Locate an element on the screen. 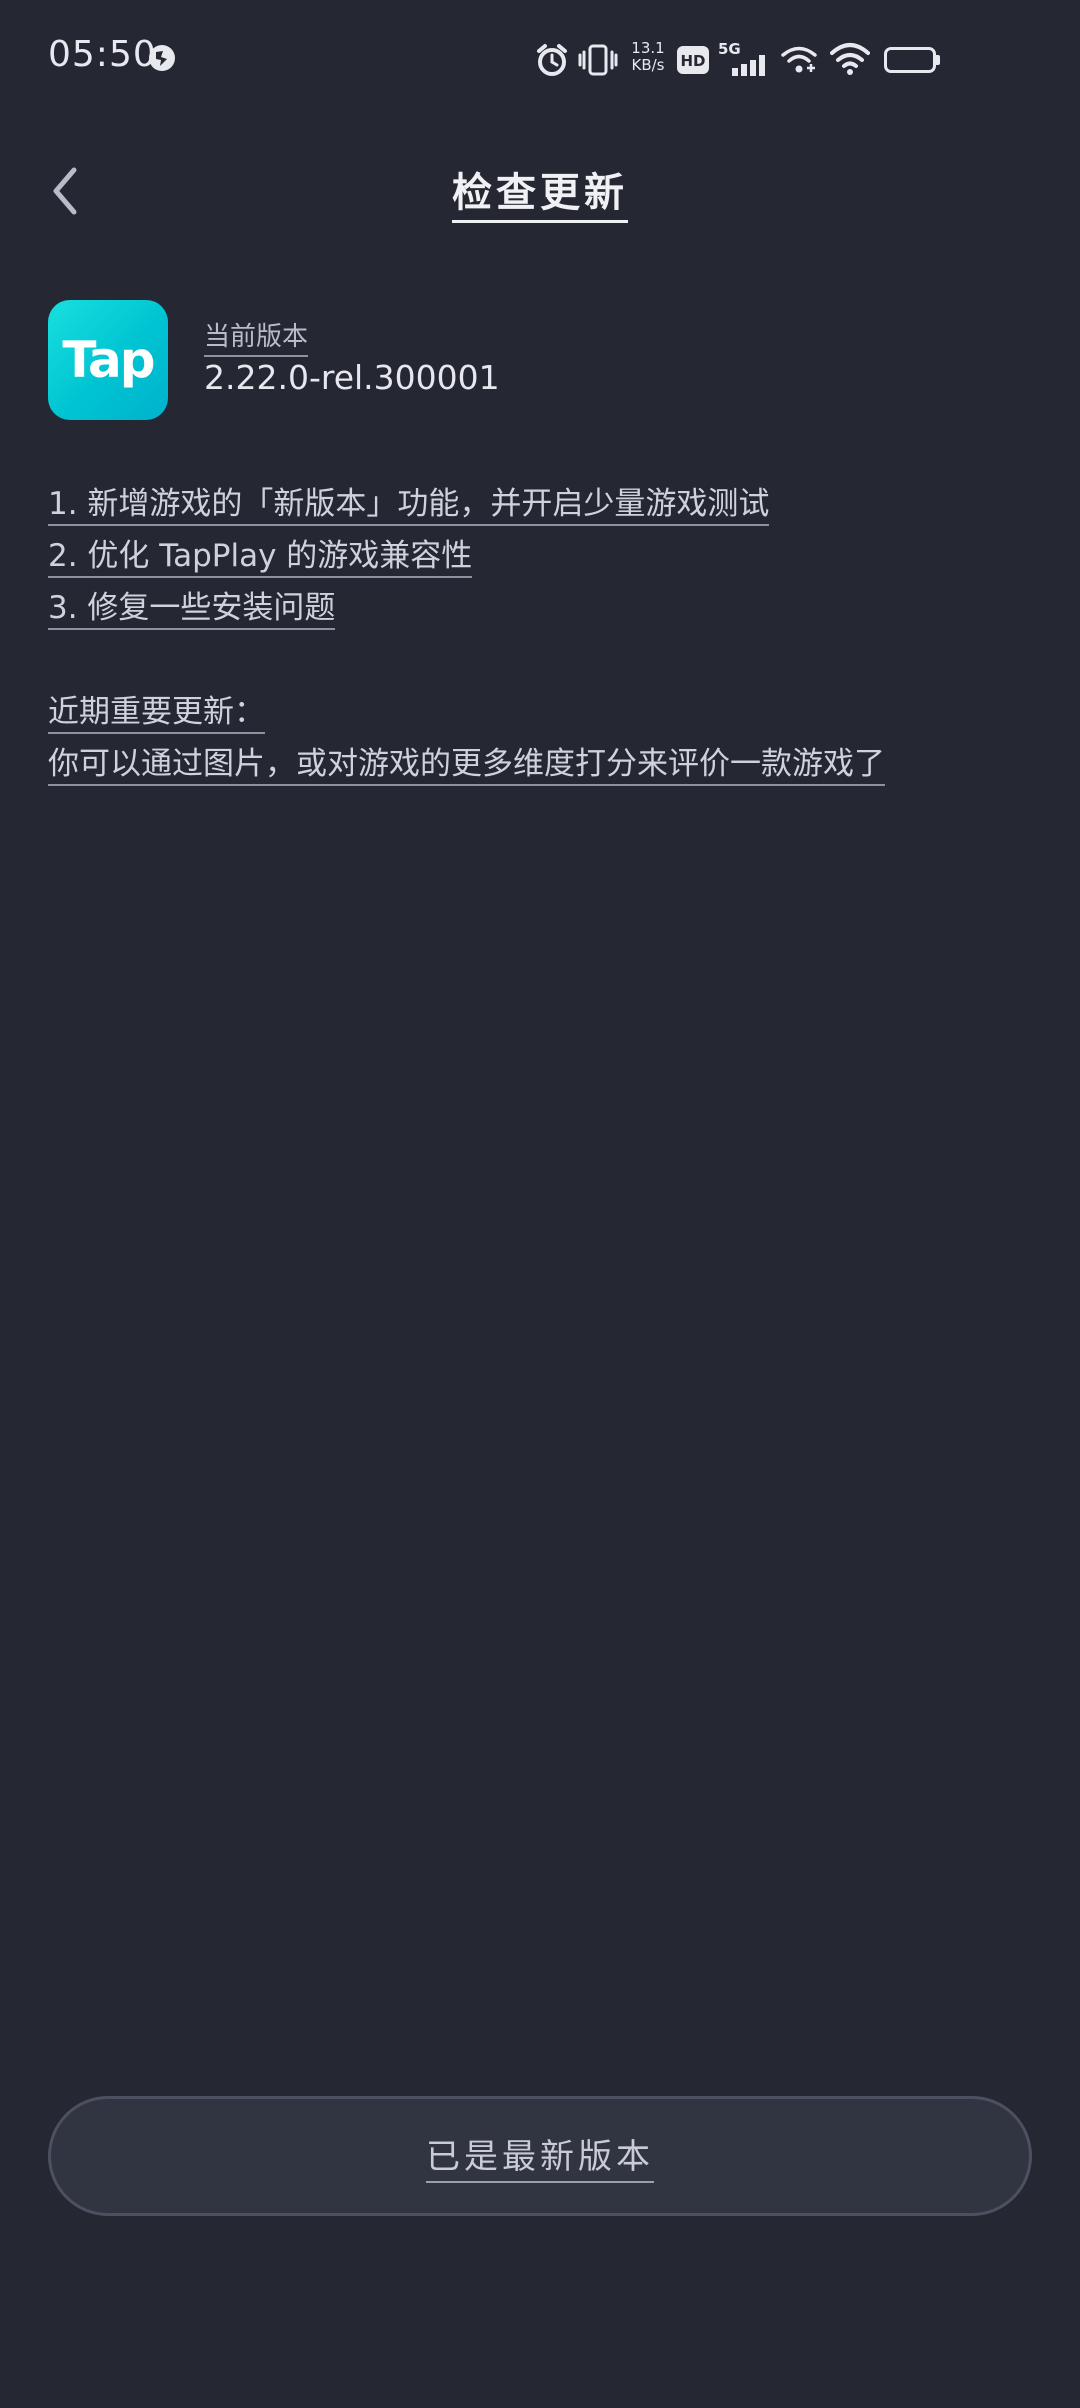 This screenshot has width=1080, height=2408. svg-text: HD is located at coordinates (692, 61).